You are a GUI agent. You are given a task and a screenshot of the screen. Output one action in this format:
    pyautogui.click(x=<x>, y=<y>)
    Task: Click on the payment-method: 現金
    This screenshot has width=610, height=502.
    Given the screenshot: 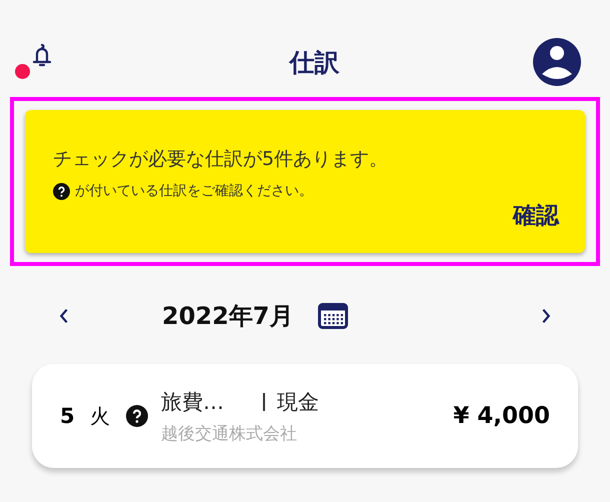 What is the action you would take?
    pyautogui.click(x=298, y=402)
    